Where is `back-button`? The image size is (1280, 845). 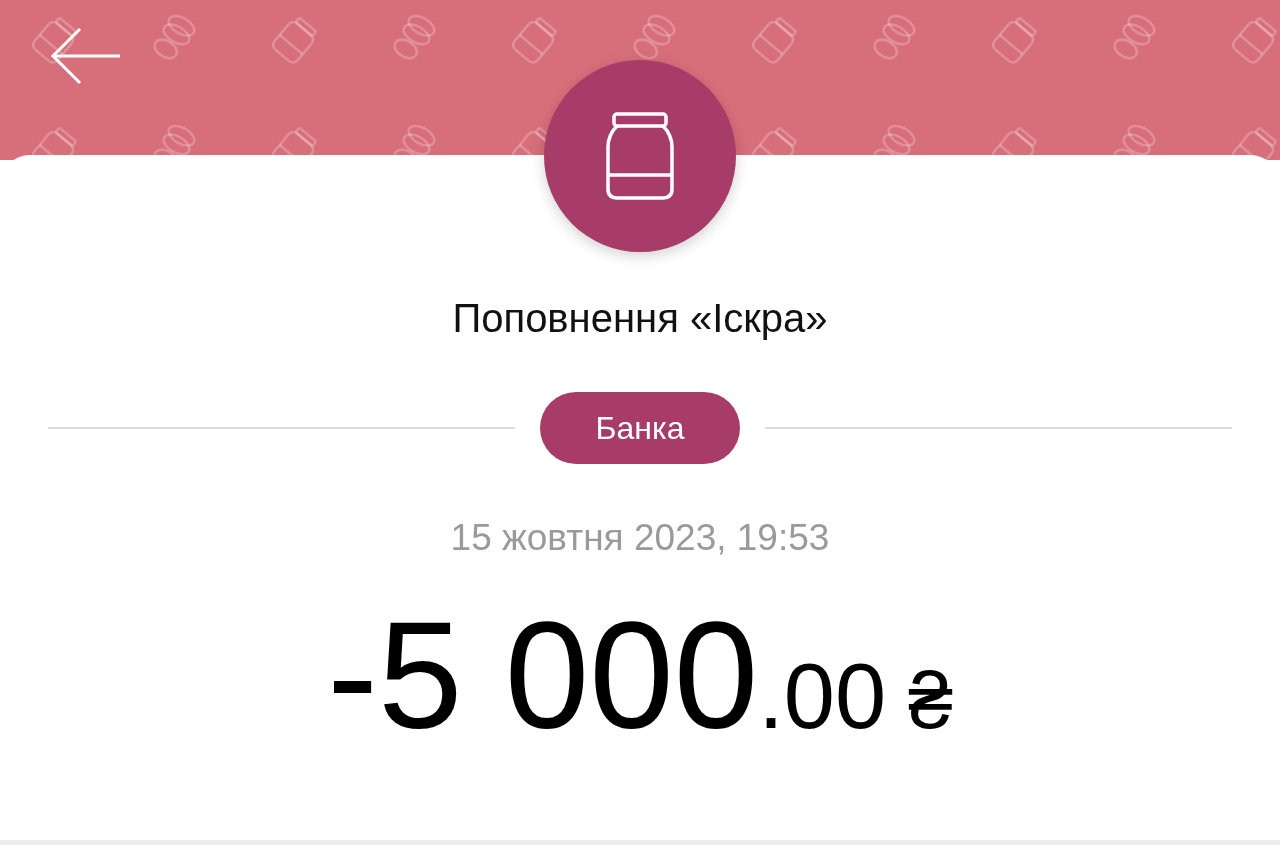
back-button is located at coordinates (86, 56).